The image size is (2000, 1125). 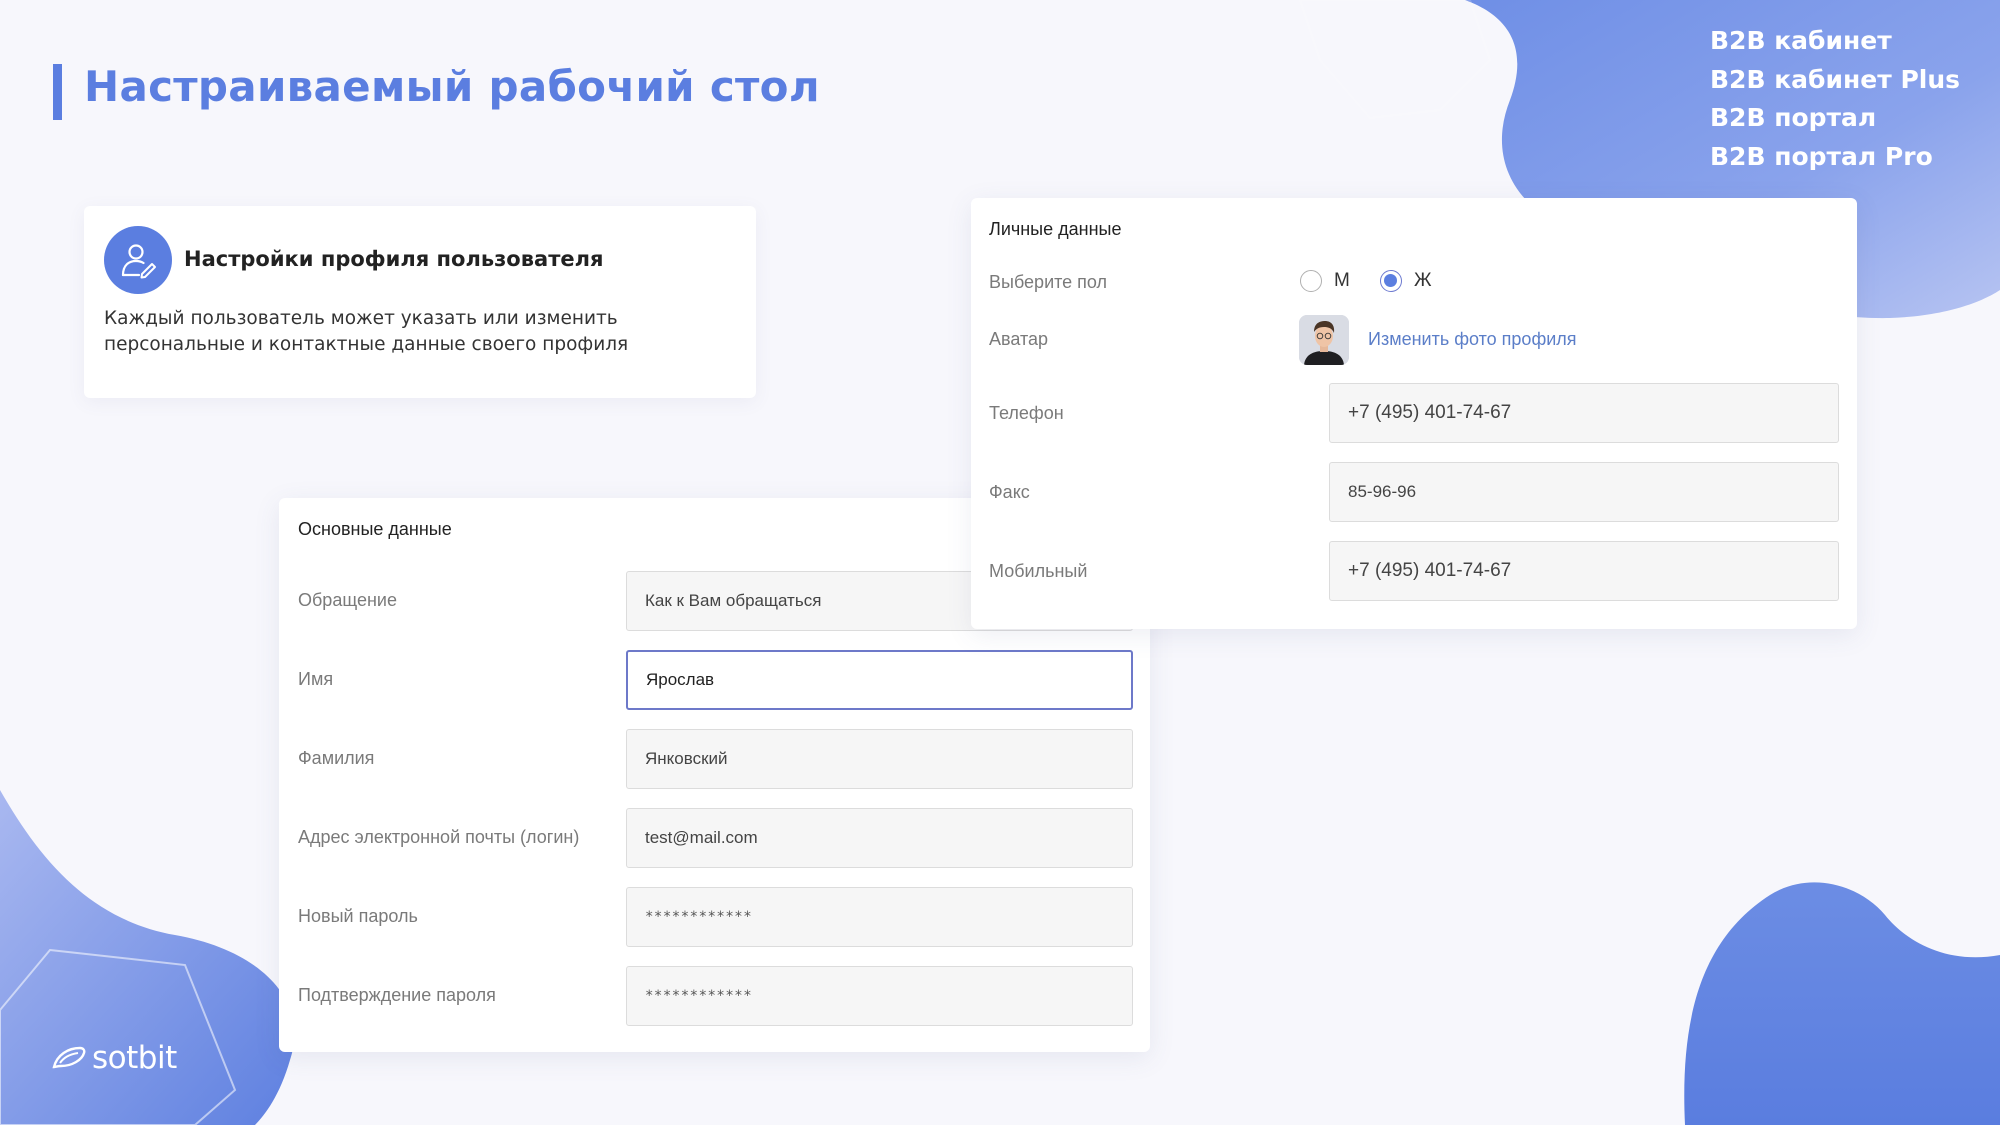 What do you see at coordinates (1009, 492) in the screenshot?
I see `fax-label: Факс` at bounding box center [1009, 492].